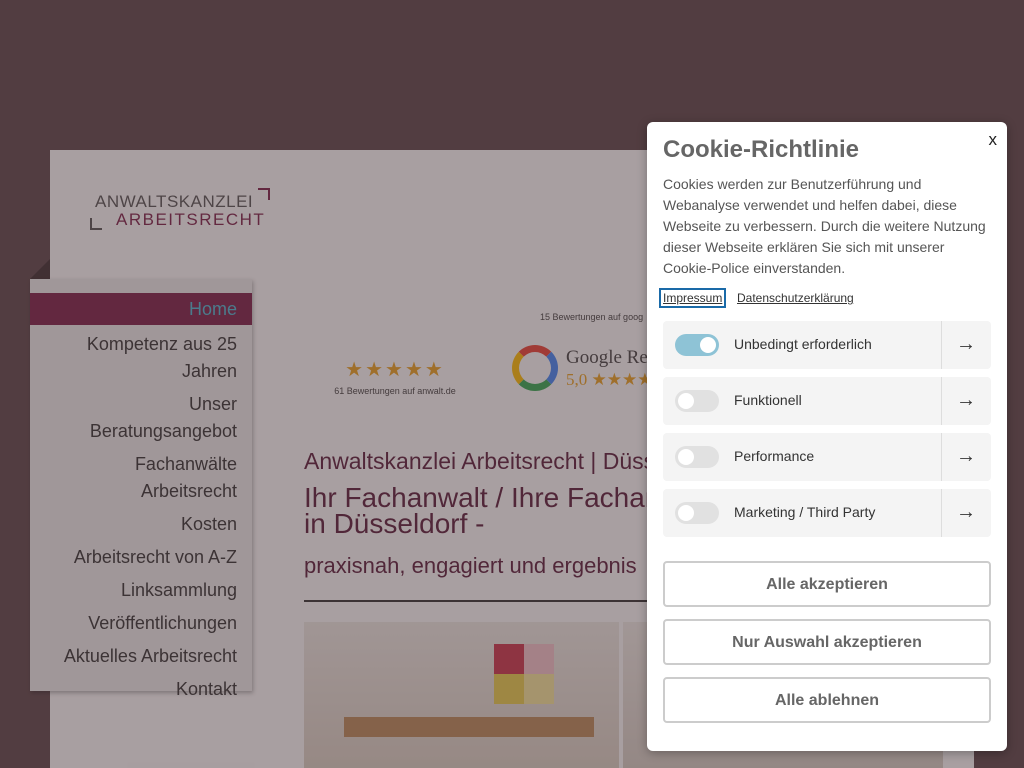  What do you see at coordinates (693, 298) in the screenshot?
I see `impressum-link: Impressum` at bounding box center [693, 298].